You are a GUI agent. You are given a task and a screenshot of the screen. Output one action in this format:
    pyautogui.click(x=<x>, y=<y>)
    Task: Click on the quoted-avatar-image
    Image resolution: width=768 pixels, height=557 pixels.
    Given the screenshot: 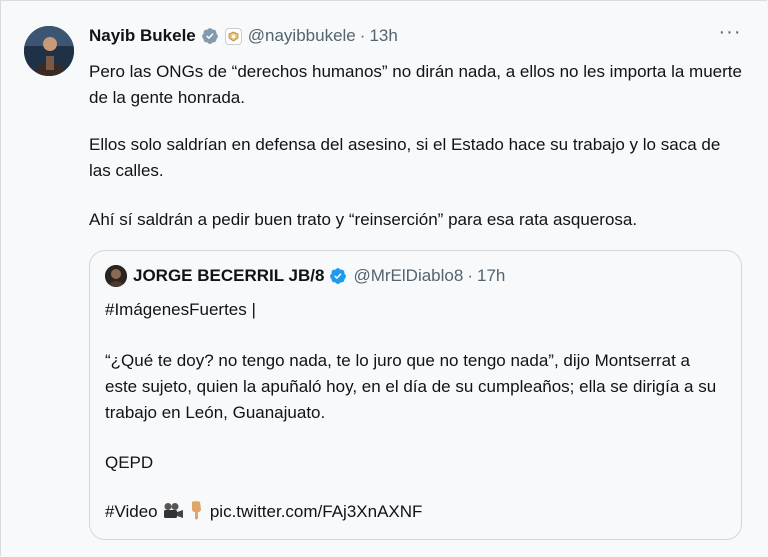 What is the action you would take?
    pyautogui.click(x=116, y=276)
    